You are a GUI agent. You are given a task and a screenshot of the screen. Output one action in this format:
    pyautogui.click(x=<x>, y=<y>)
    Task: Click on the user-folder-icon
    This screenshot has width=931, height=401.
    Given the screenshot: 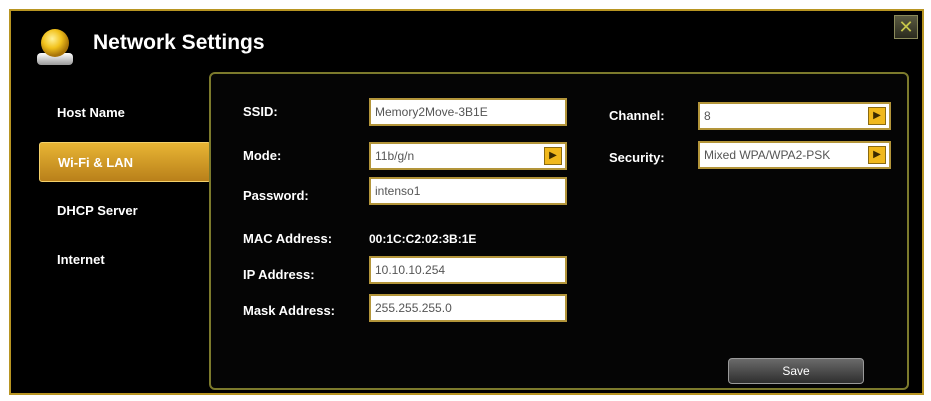 What is the action you would take?
    pyautogui.click(x=55, y=47)
    